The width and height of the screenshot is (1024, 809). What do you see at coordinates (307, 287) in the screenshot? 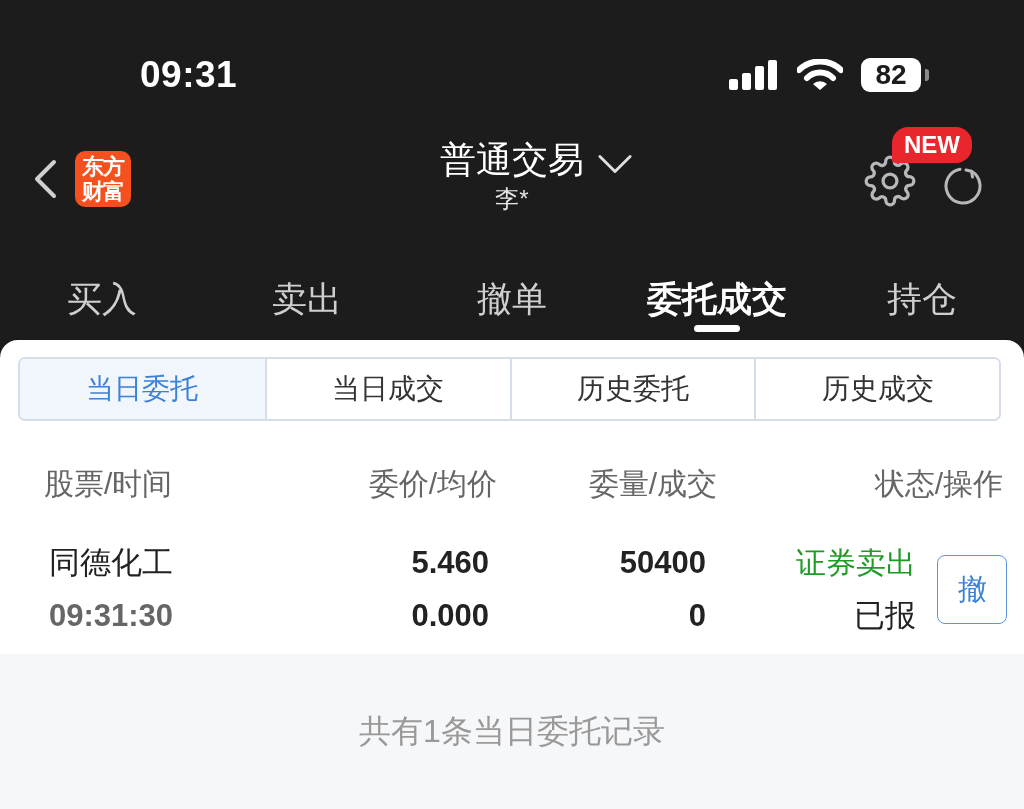
I see `tab: 卖出` at bounding box center [307, 287].